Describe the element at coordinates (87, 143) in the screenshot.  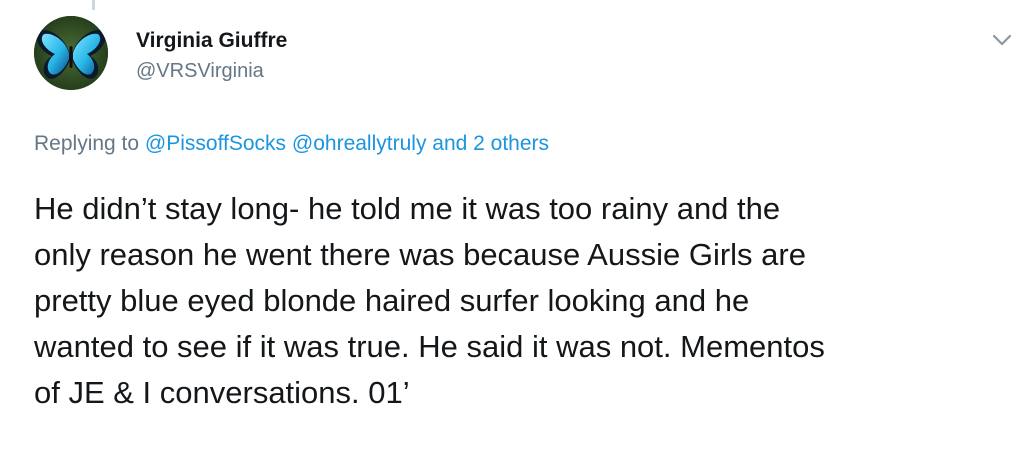
I see `replying-to-label: Replying to` at that location.